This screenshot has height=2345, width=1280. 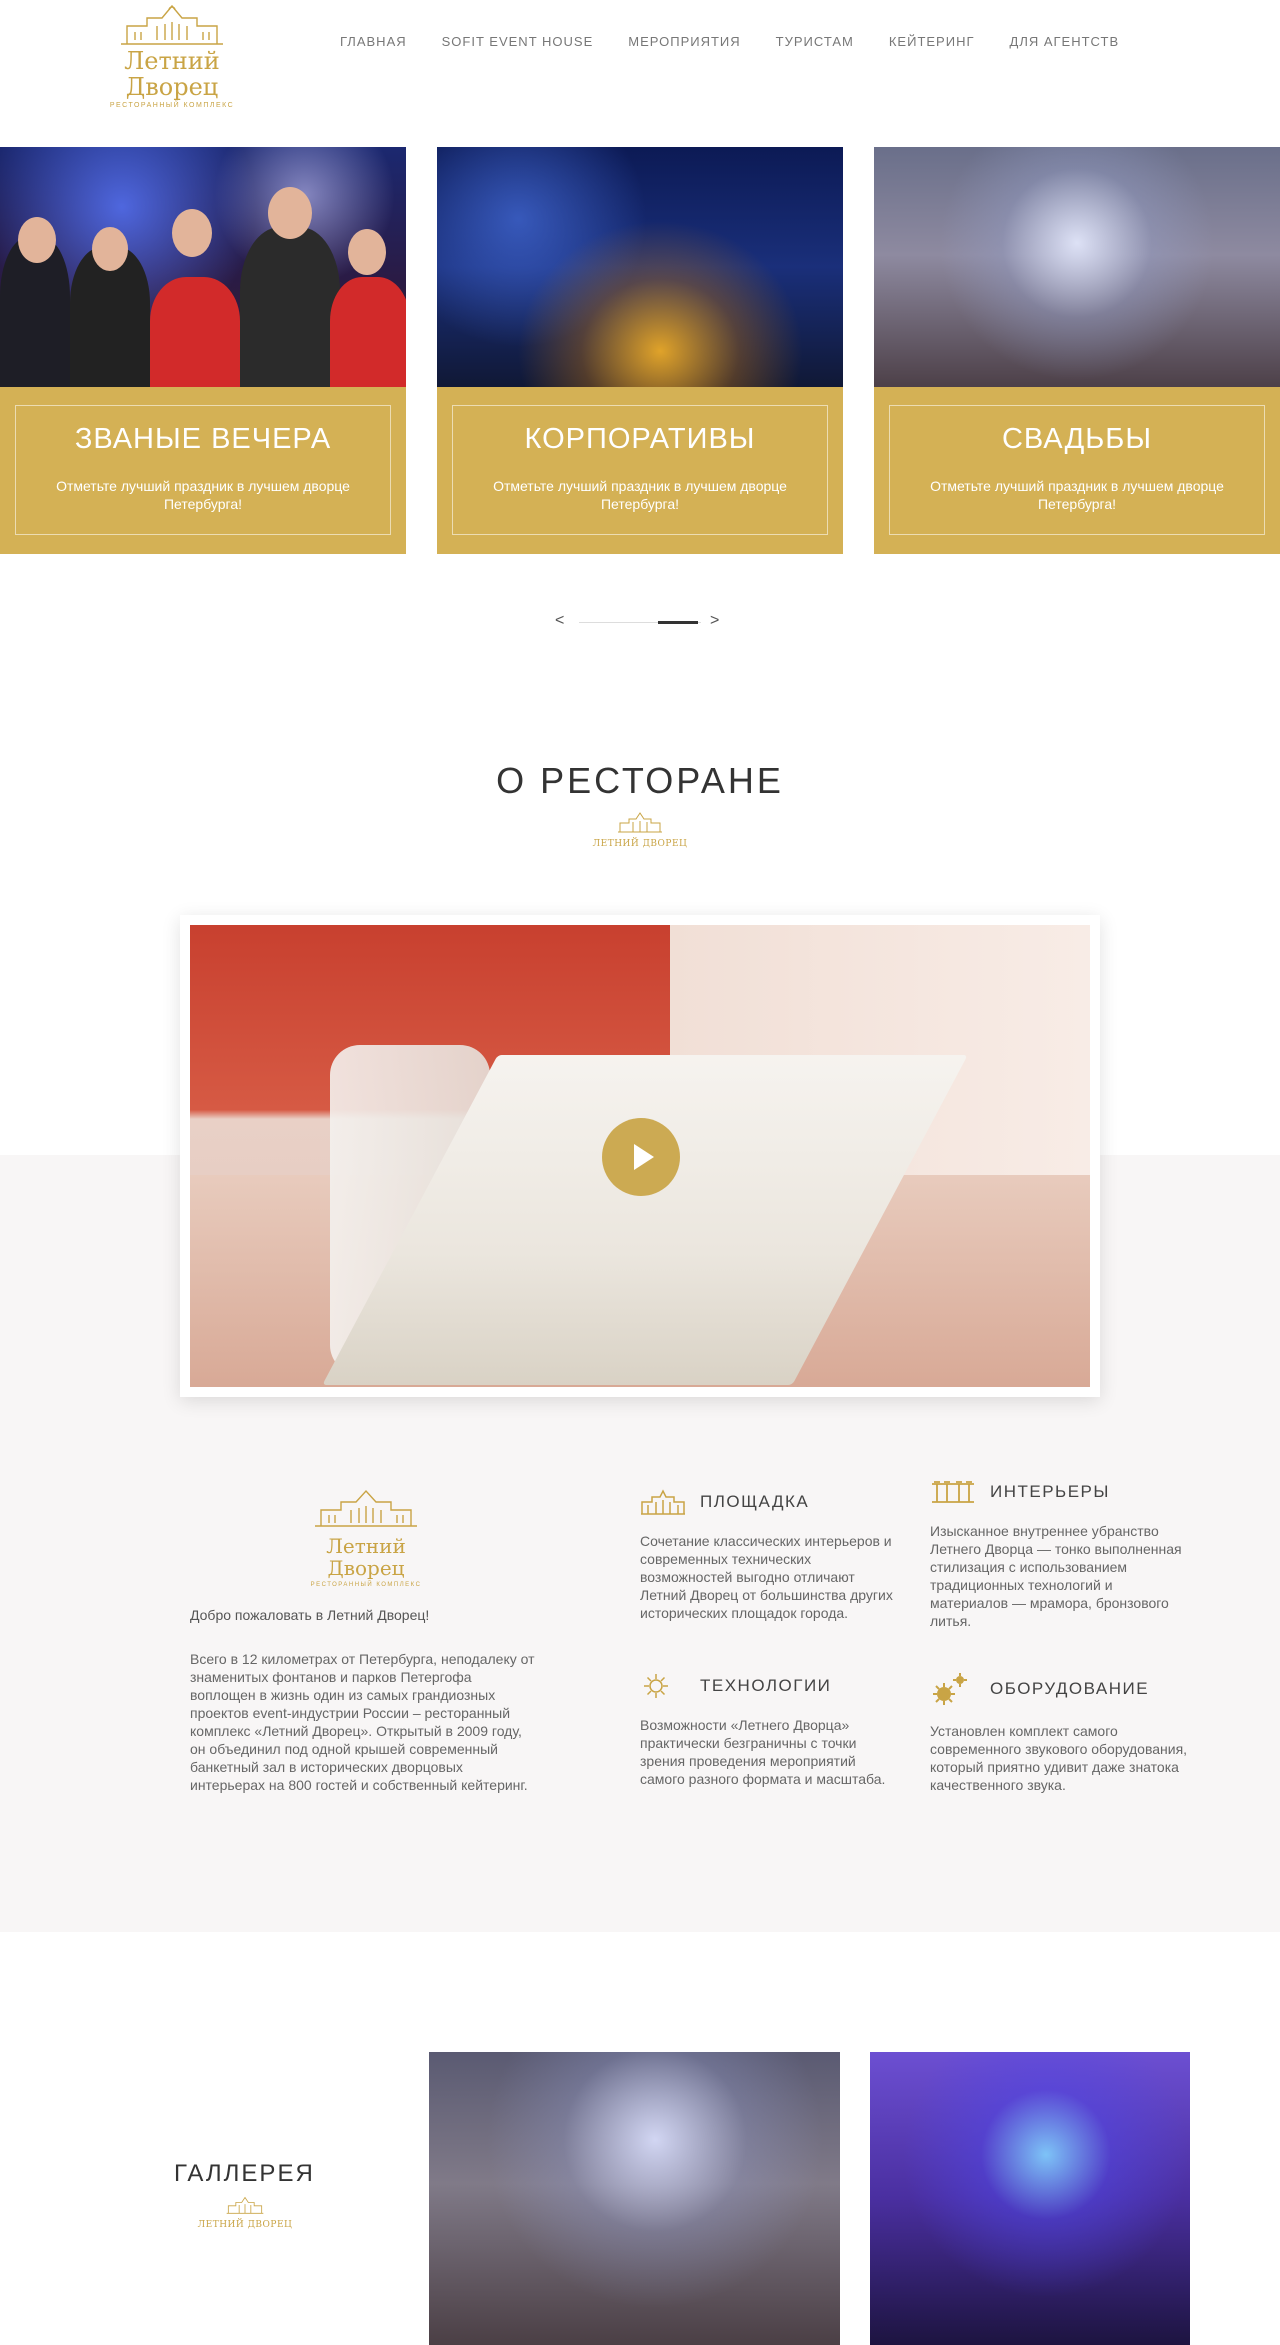 What do you see at coordinates (656, 1686) in the screenshot?
I see `sun-icon` at bounding box center [656, 1686].